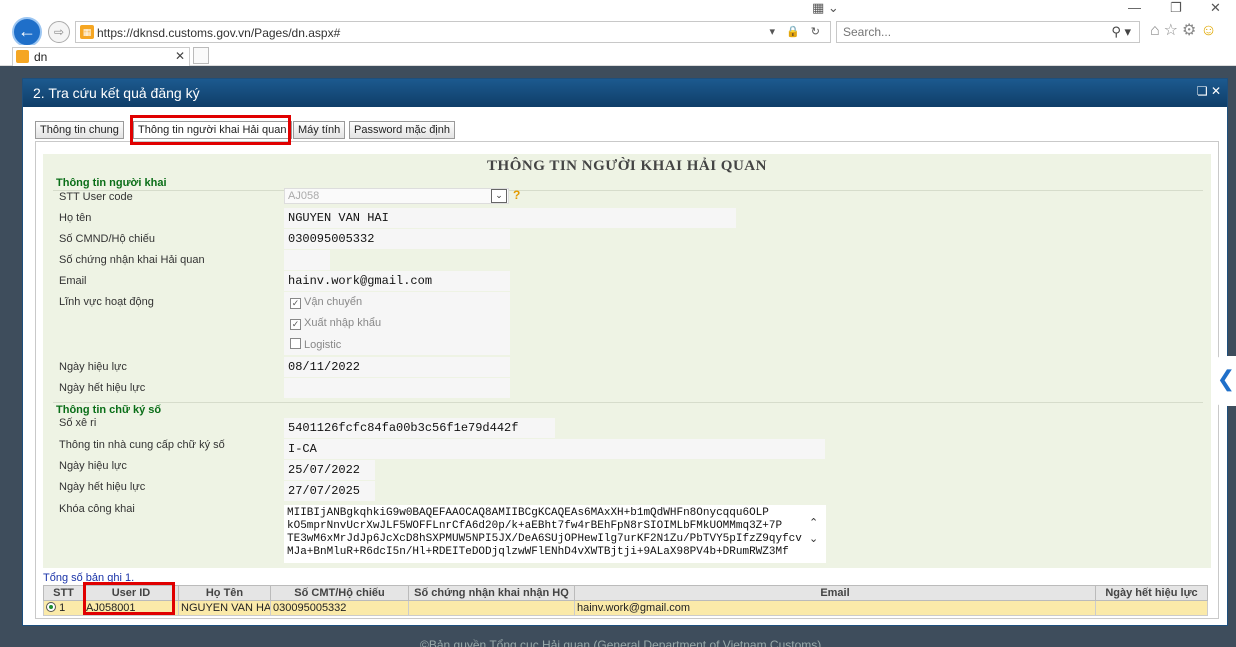  I want to click on label-field: Lĩnh vực hoạt động, so click(106, 302).